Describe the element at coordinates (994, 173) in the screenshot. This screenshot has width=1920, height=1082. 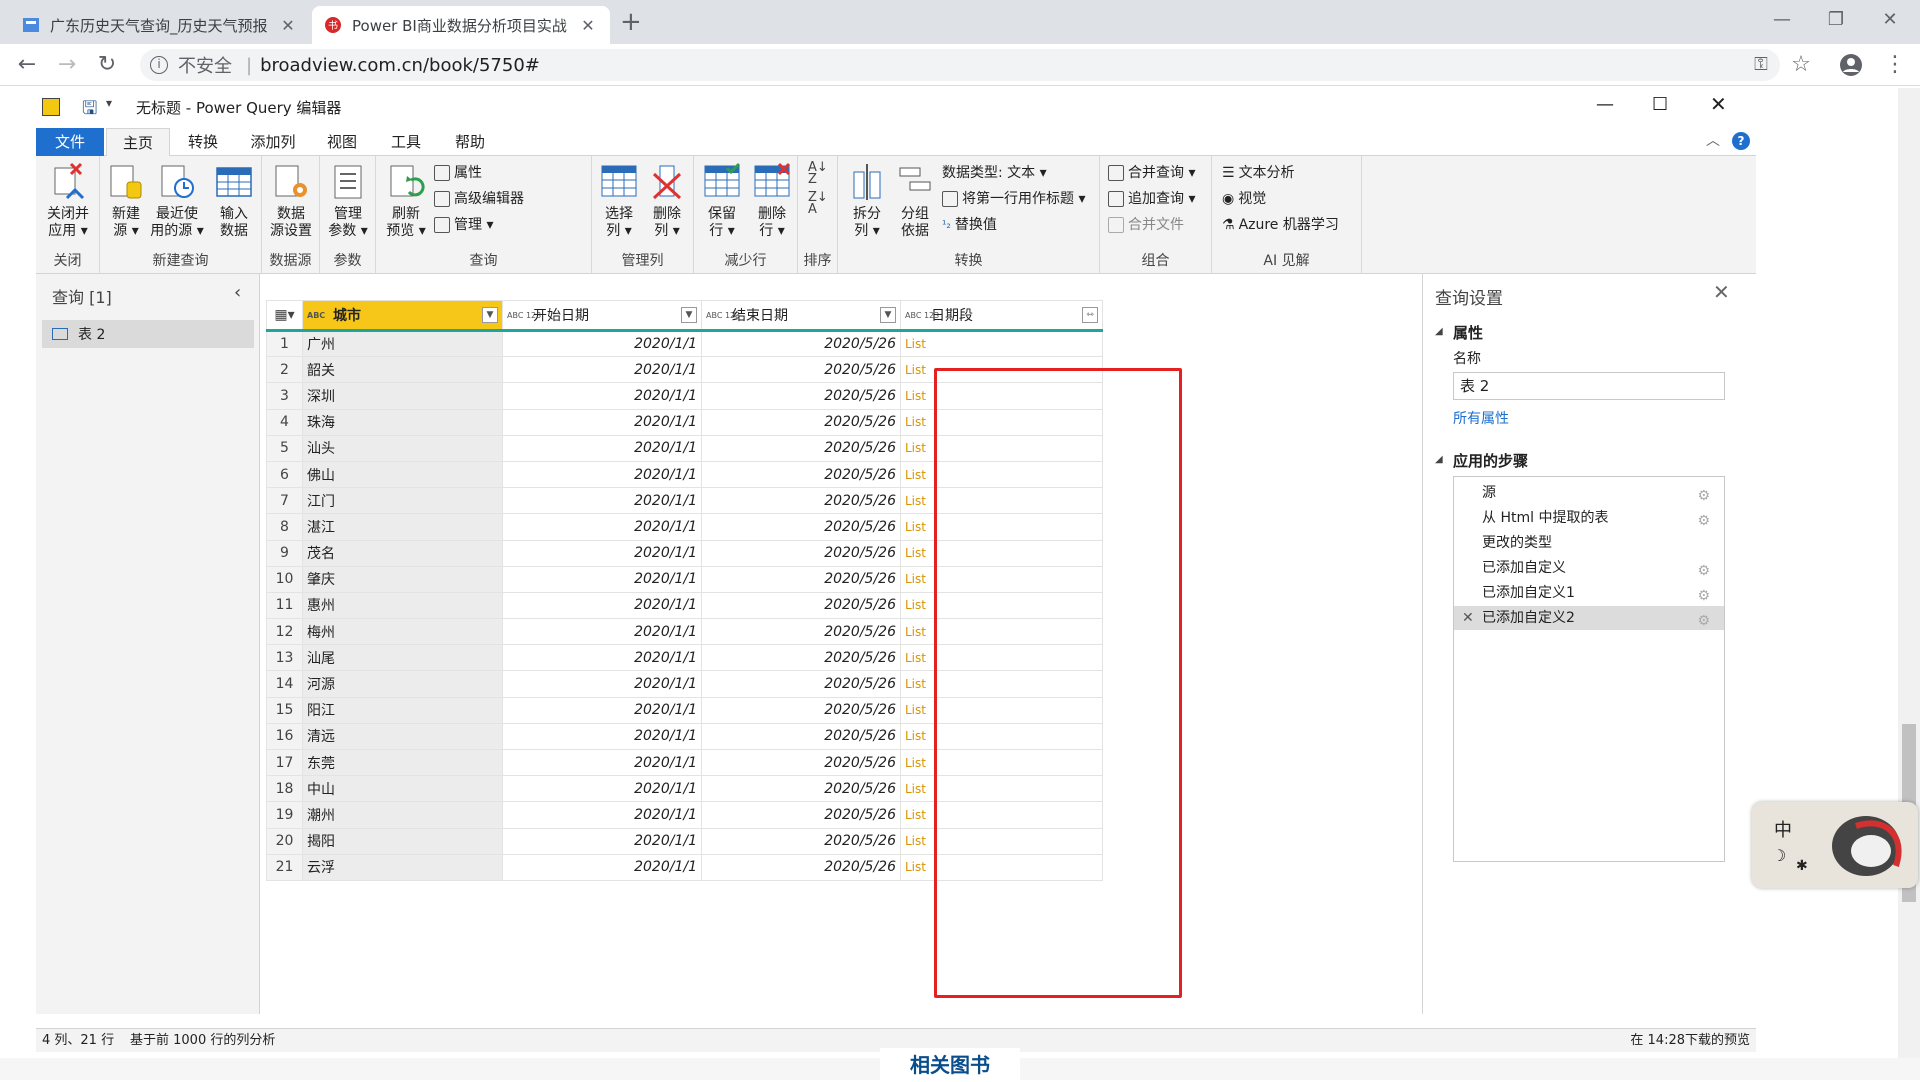
I see `data-type-button: 数据类型: 文本 ▾` at that location.